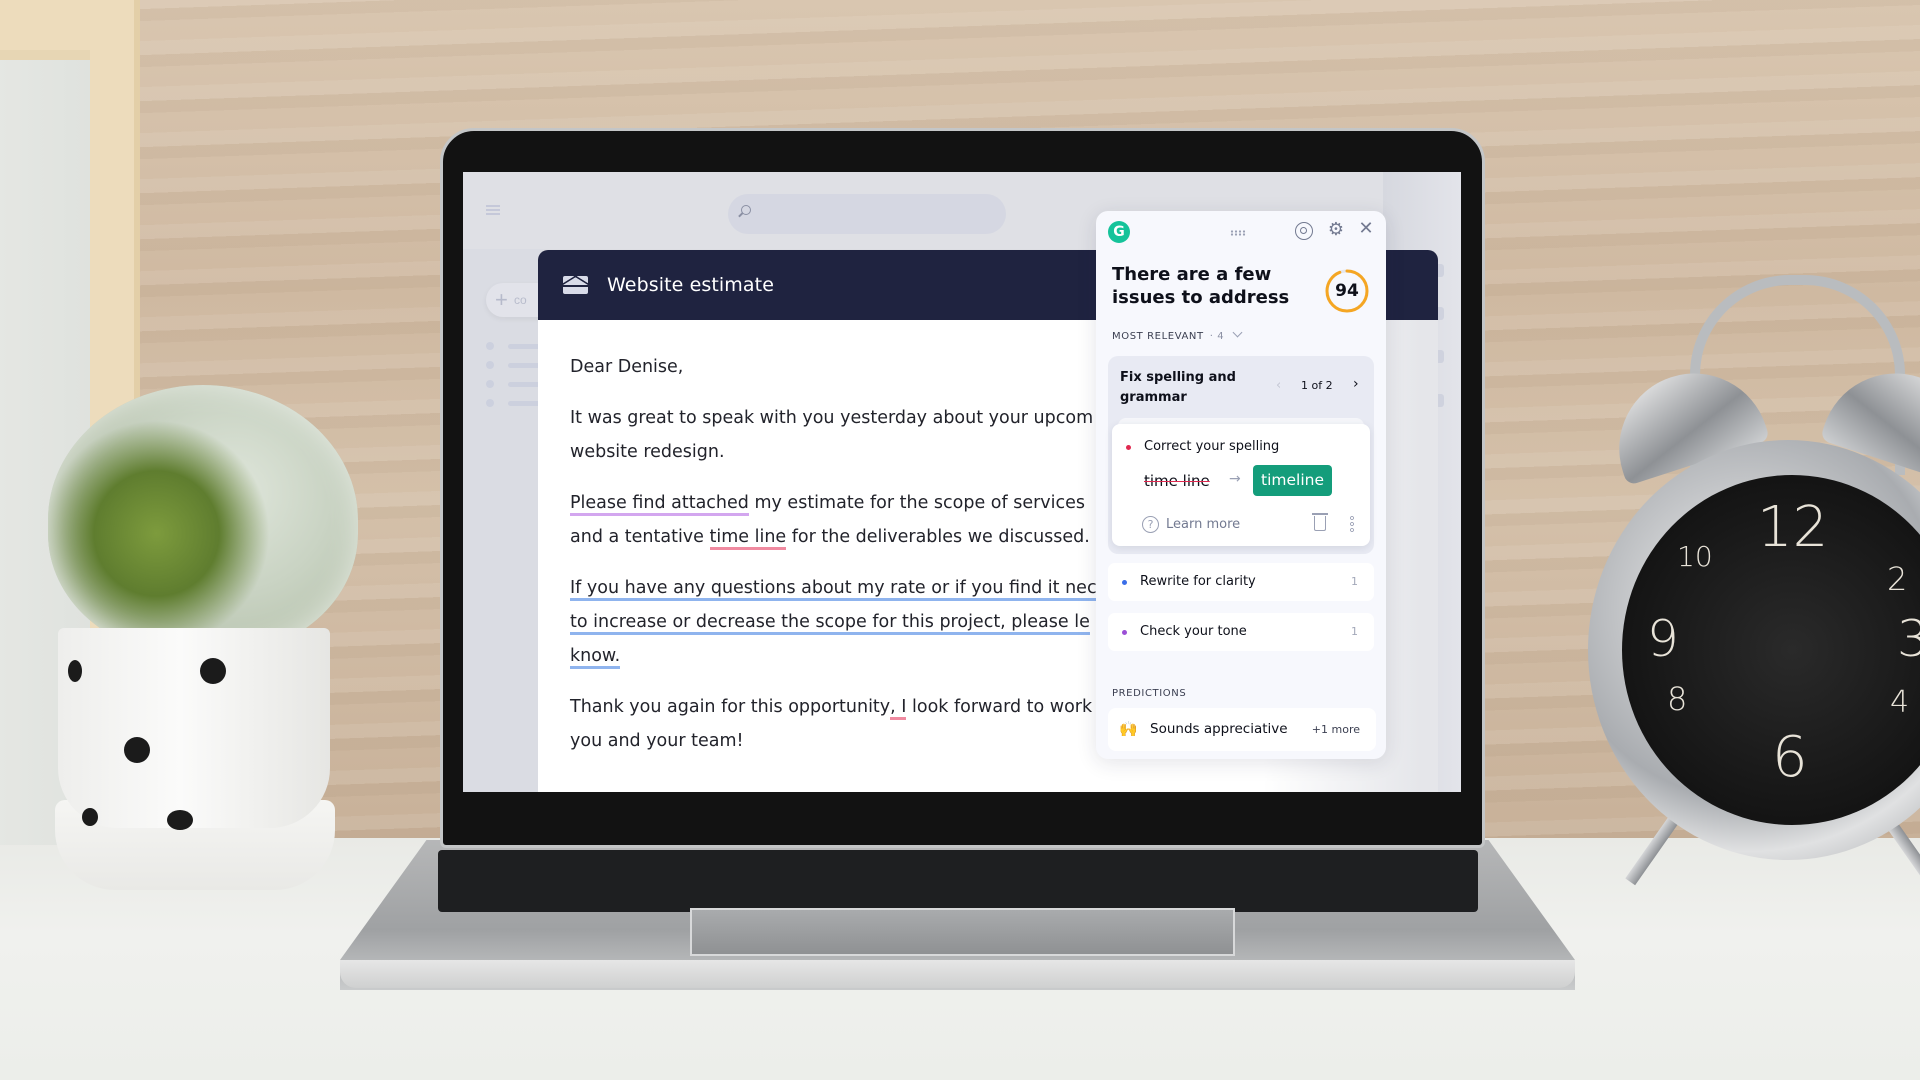 This screenshot has width=1920, height=1080. Describe the element at coordinates (1793, 527) in the screenshot. I see `clock-numeral: 12` at that location.